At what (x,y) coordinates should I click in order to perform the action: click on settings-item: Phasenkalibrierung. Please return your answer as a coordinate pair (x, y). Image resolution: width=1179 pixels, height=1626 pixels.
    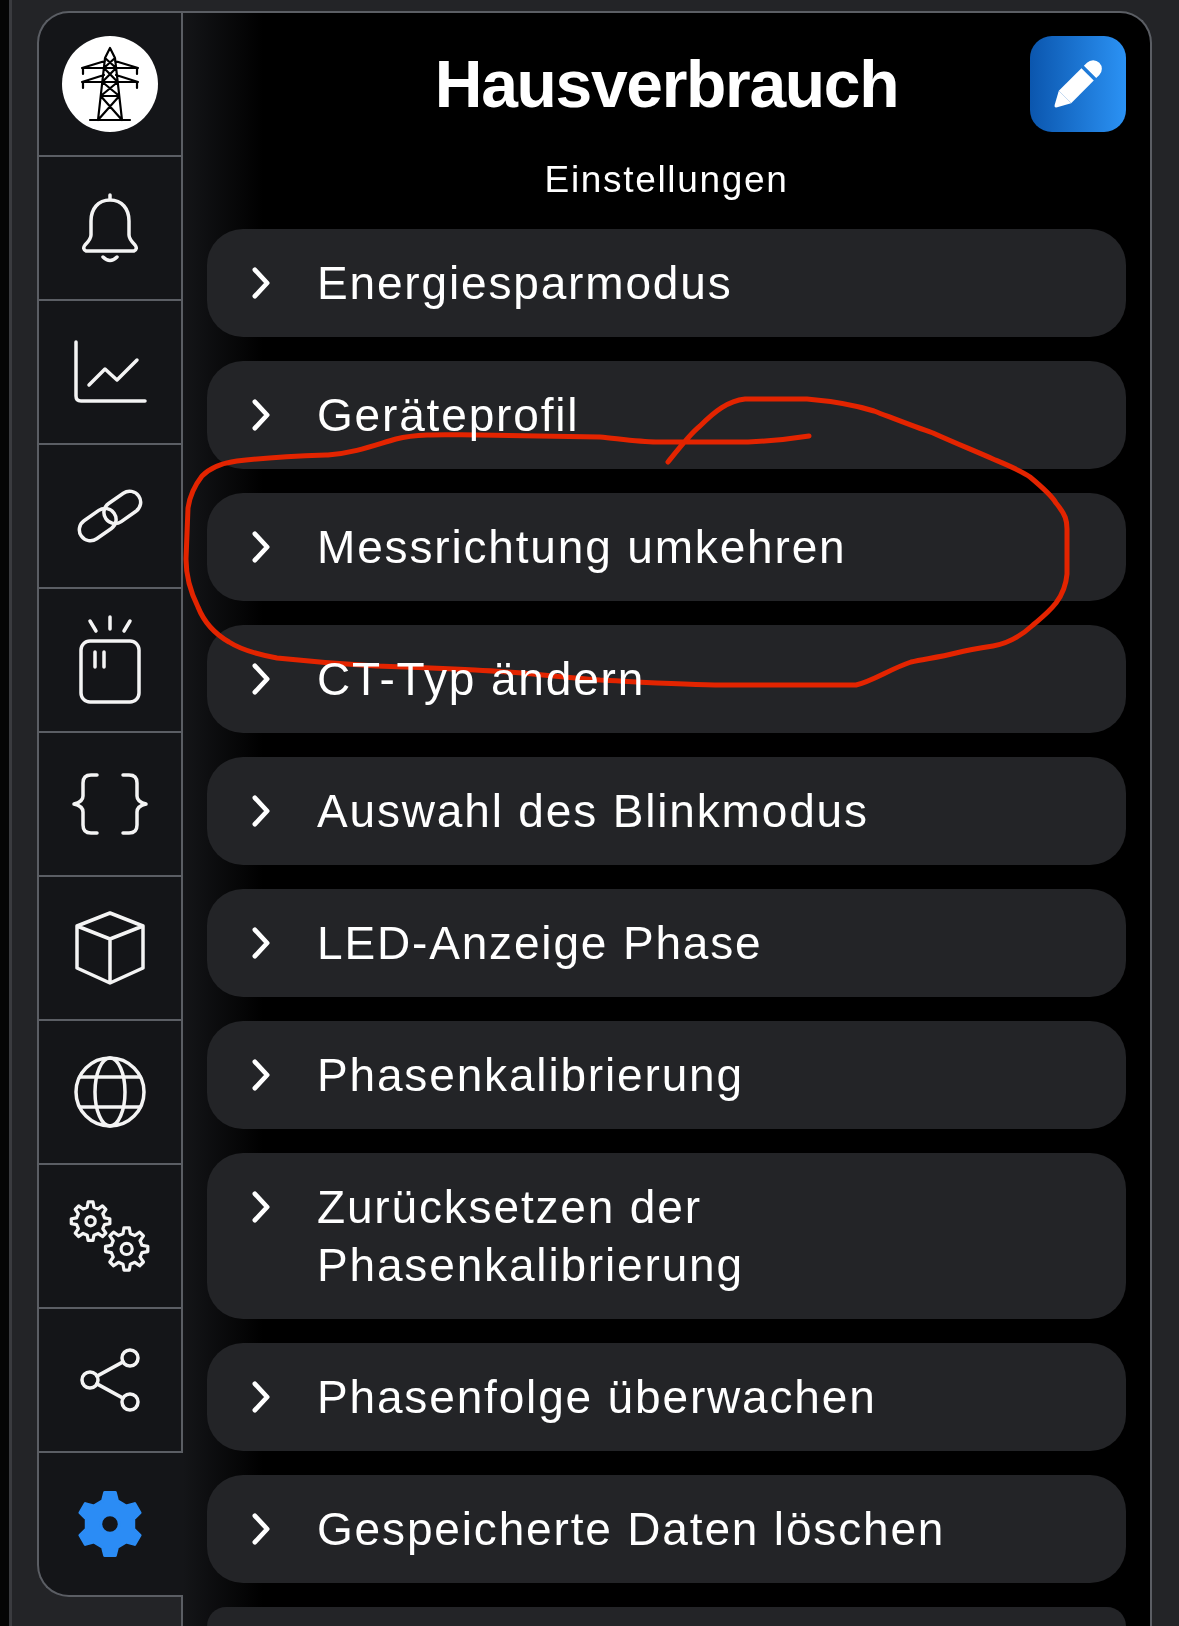
    Looking at the image, I should click on (666, 1075).